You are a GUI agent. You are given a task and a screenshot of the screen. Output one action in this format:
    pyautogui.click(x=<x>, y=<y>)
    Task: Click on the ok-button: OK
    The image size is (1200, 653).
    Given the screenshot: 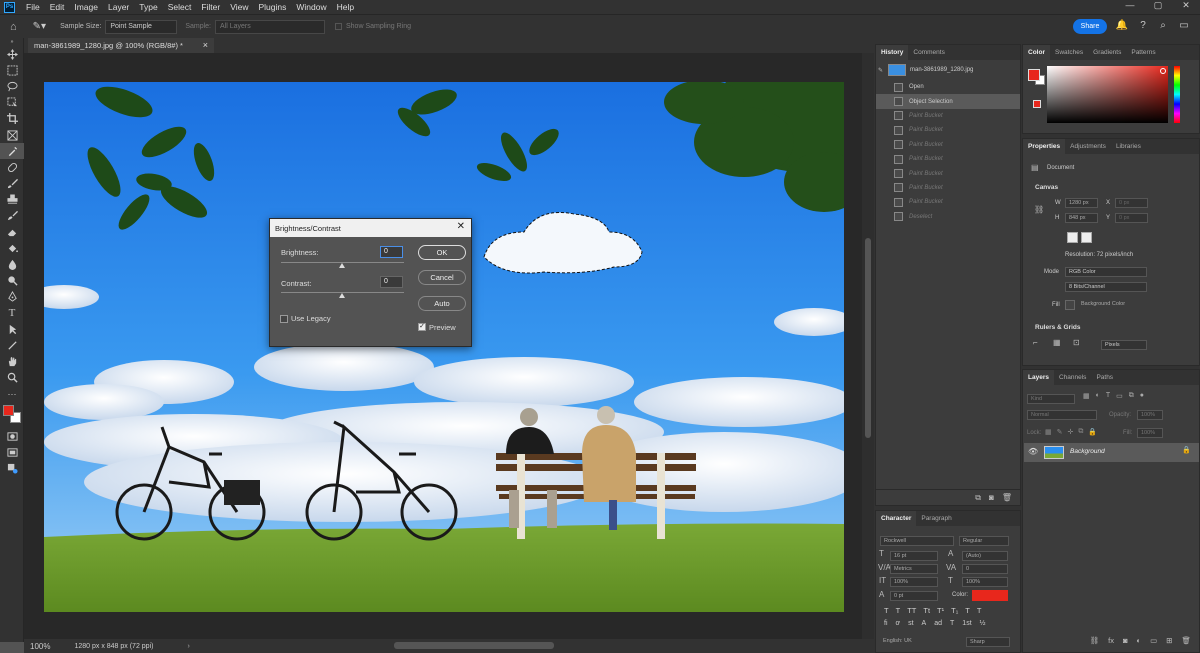 What is the action you would take?
    pyautogui.click(x=442, y=252)
    